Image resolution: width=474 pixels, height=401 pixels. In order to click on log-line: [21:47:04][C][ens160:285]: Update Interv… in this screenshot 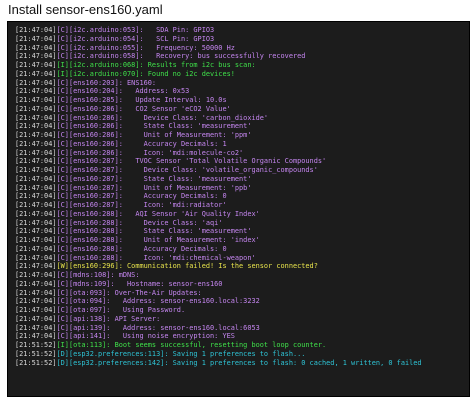, I will do `click(240, 100)`.